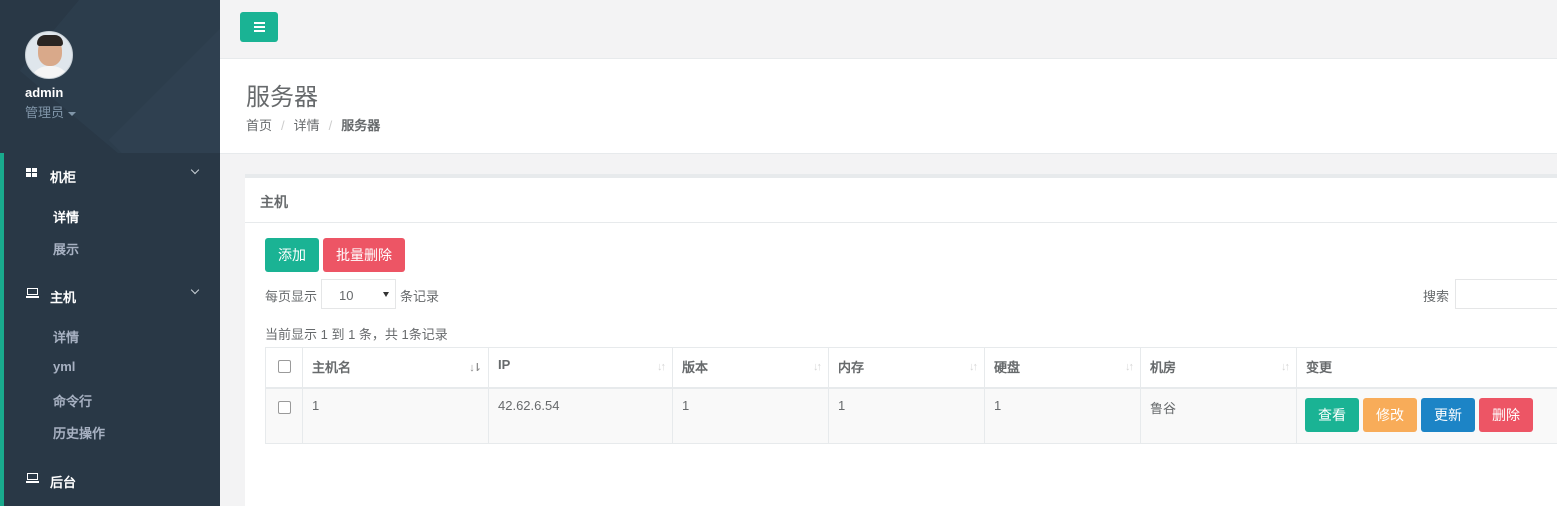 The height and width of the screenshot is (506, 1557). Describe the element at coordinates (274, 202) in the screenshot. I see `panel-title: 主机` at that location.